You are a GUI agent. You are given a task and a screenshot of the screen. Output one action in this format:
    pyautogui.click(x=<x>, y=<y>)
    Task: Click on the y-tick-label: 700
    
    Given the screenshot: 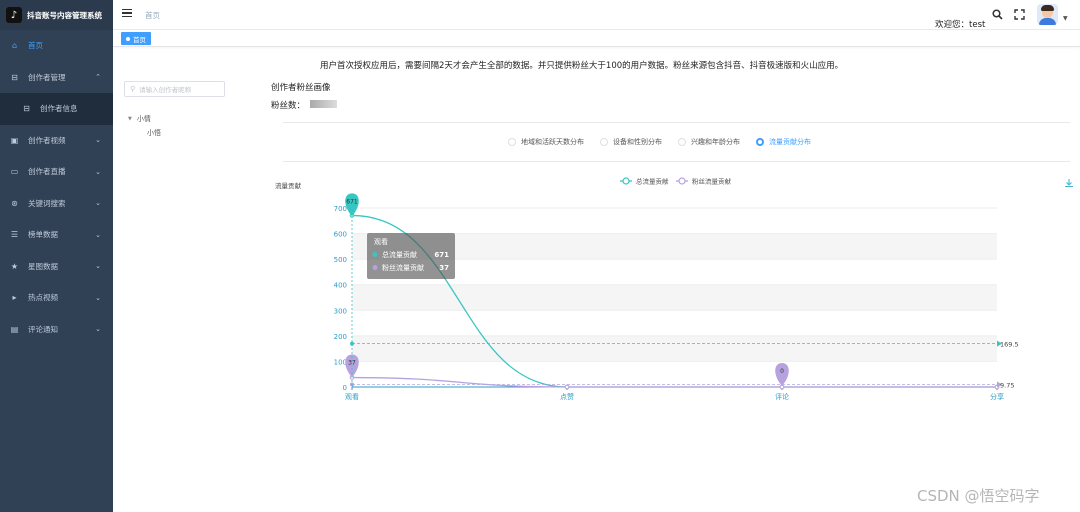 What is the action you would take?
    pyautogui.click(x=340, y=209)
    